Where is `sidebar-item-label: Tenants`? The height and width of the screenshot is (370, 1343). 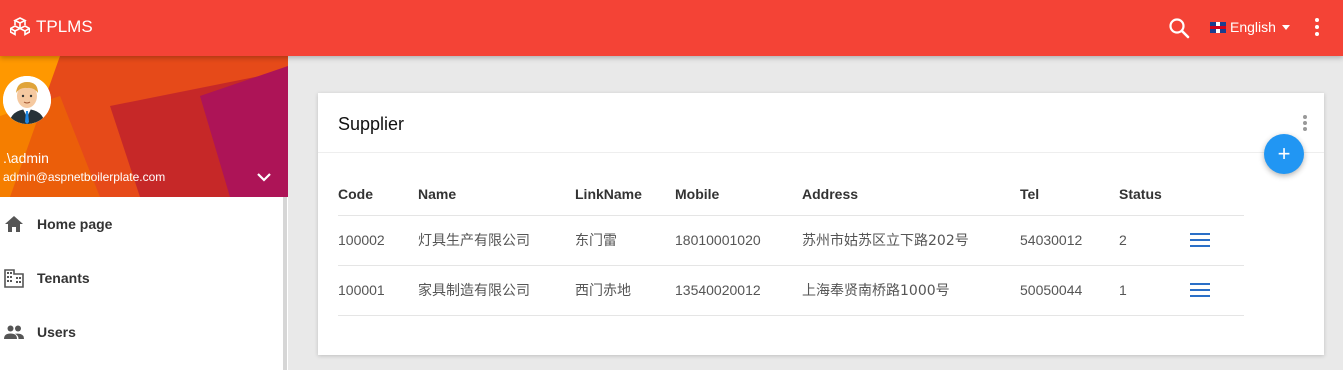 sidebar-item-label: Tenants is located at coordinates (63, 278).